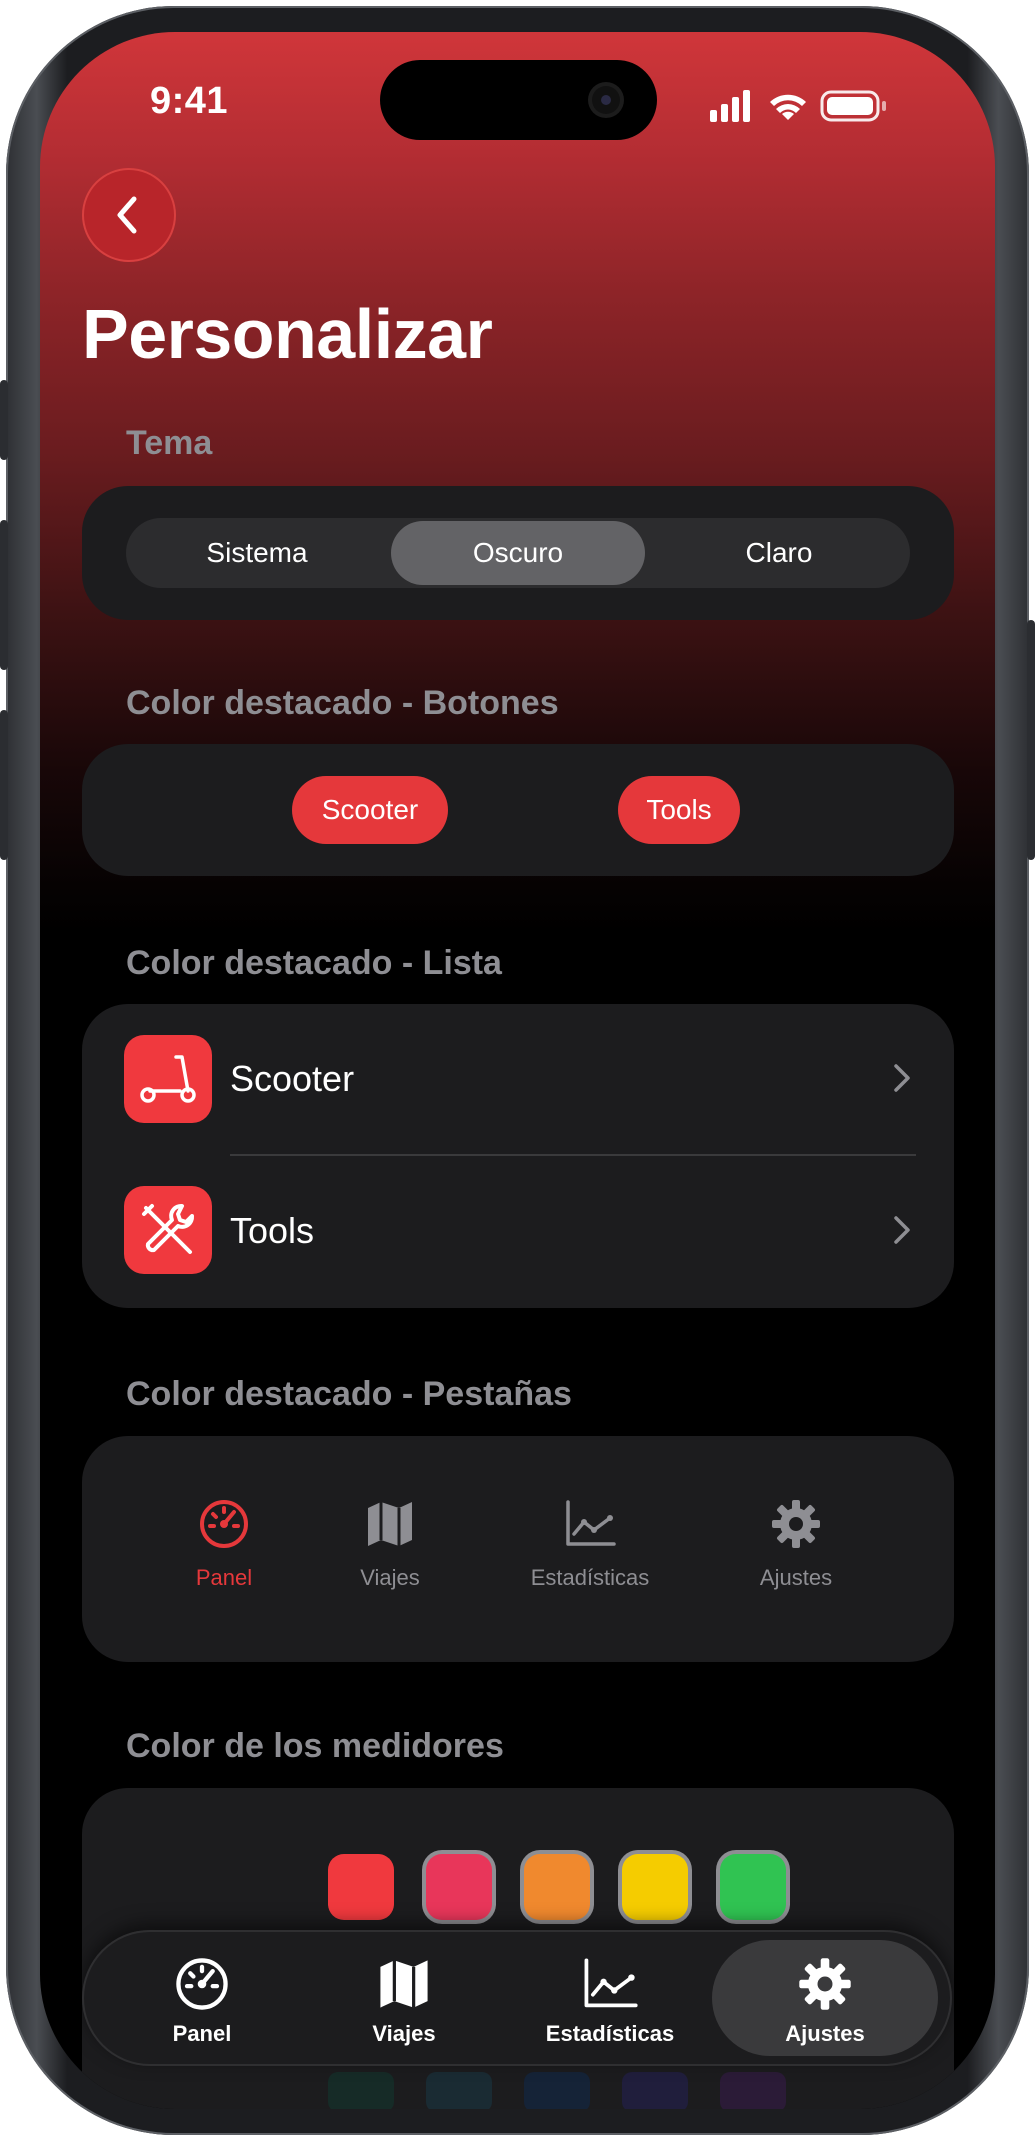 The width and height of the screenshot is (1035, 2141). What do you see at coordinates (168, 1230) in the screenshot?
I see `tools-icon` at bounding box center [168, 1230].